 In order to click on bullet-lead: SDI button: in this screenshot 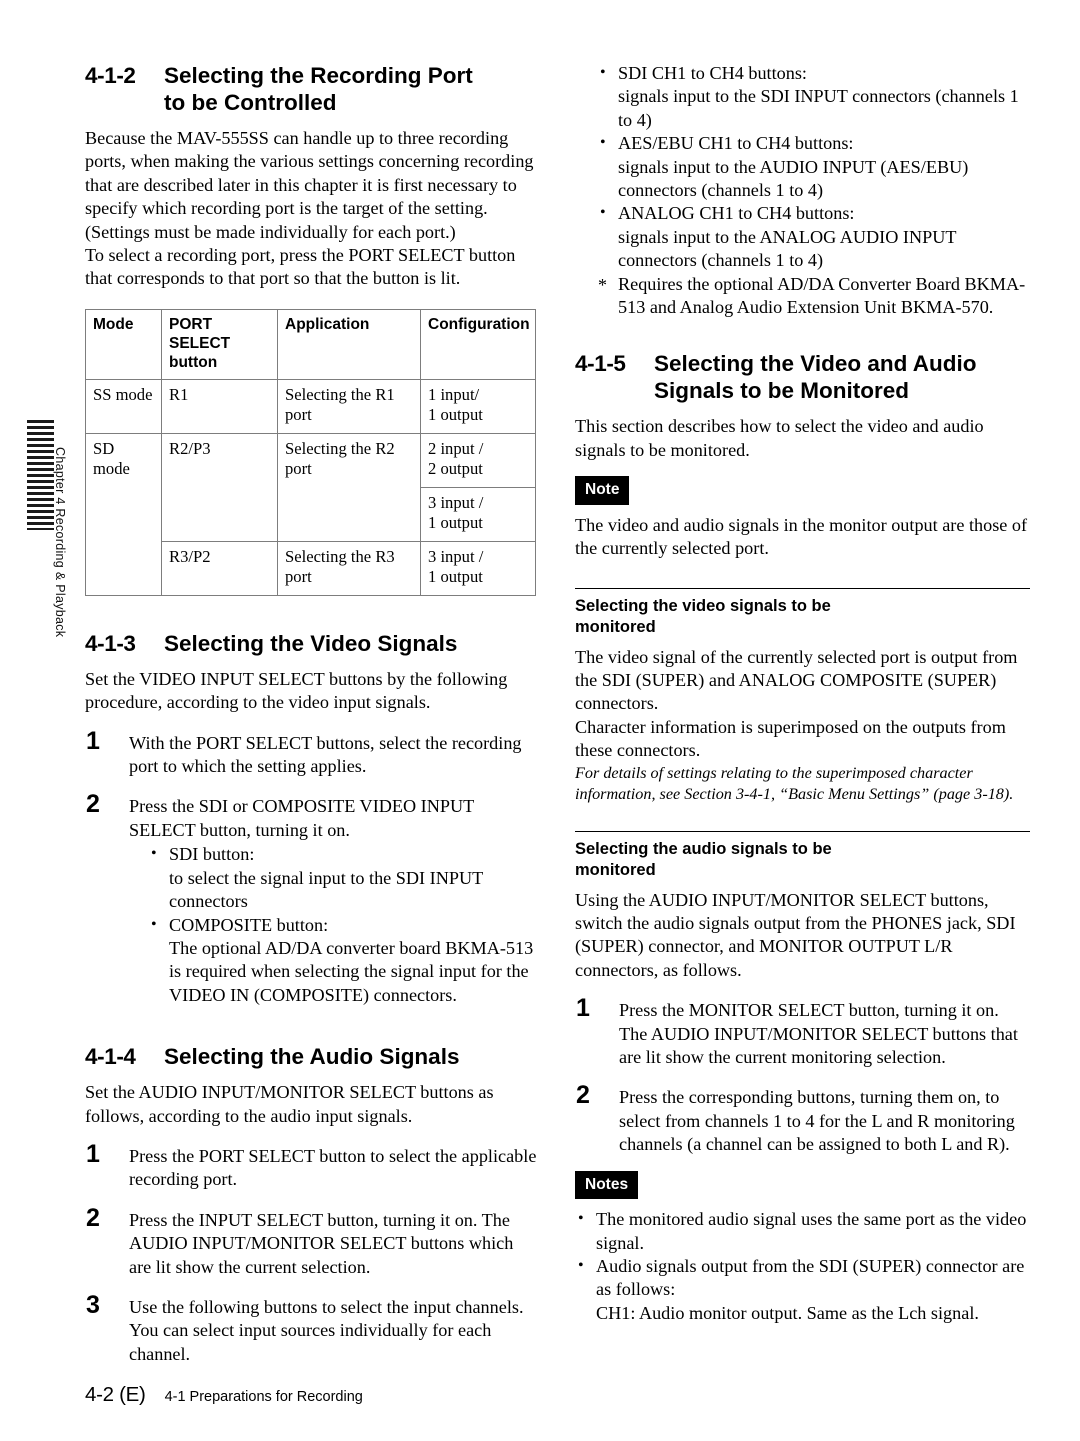, I will do `click(212, 854)`.